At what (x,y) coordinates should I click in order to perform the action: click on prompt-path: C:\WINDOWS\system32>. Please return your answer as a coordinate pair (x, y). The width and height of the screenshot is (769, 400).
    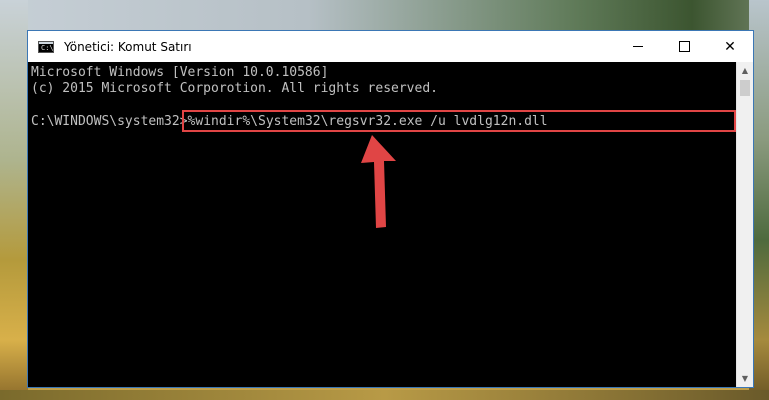
    Looking at the image, I should click on (109, 121).